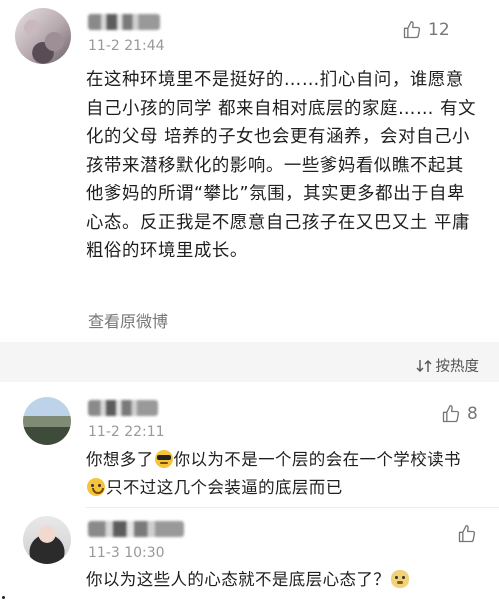  What do you see at coordinates (292, 507) in the screenshot?
I see `comment-divider` at bounding box center [292, 507].